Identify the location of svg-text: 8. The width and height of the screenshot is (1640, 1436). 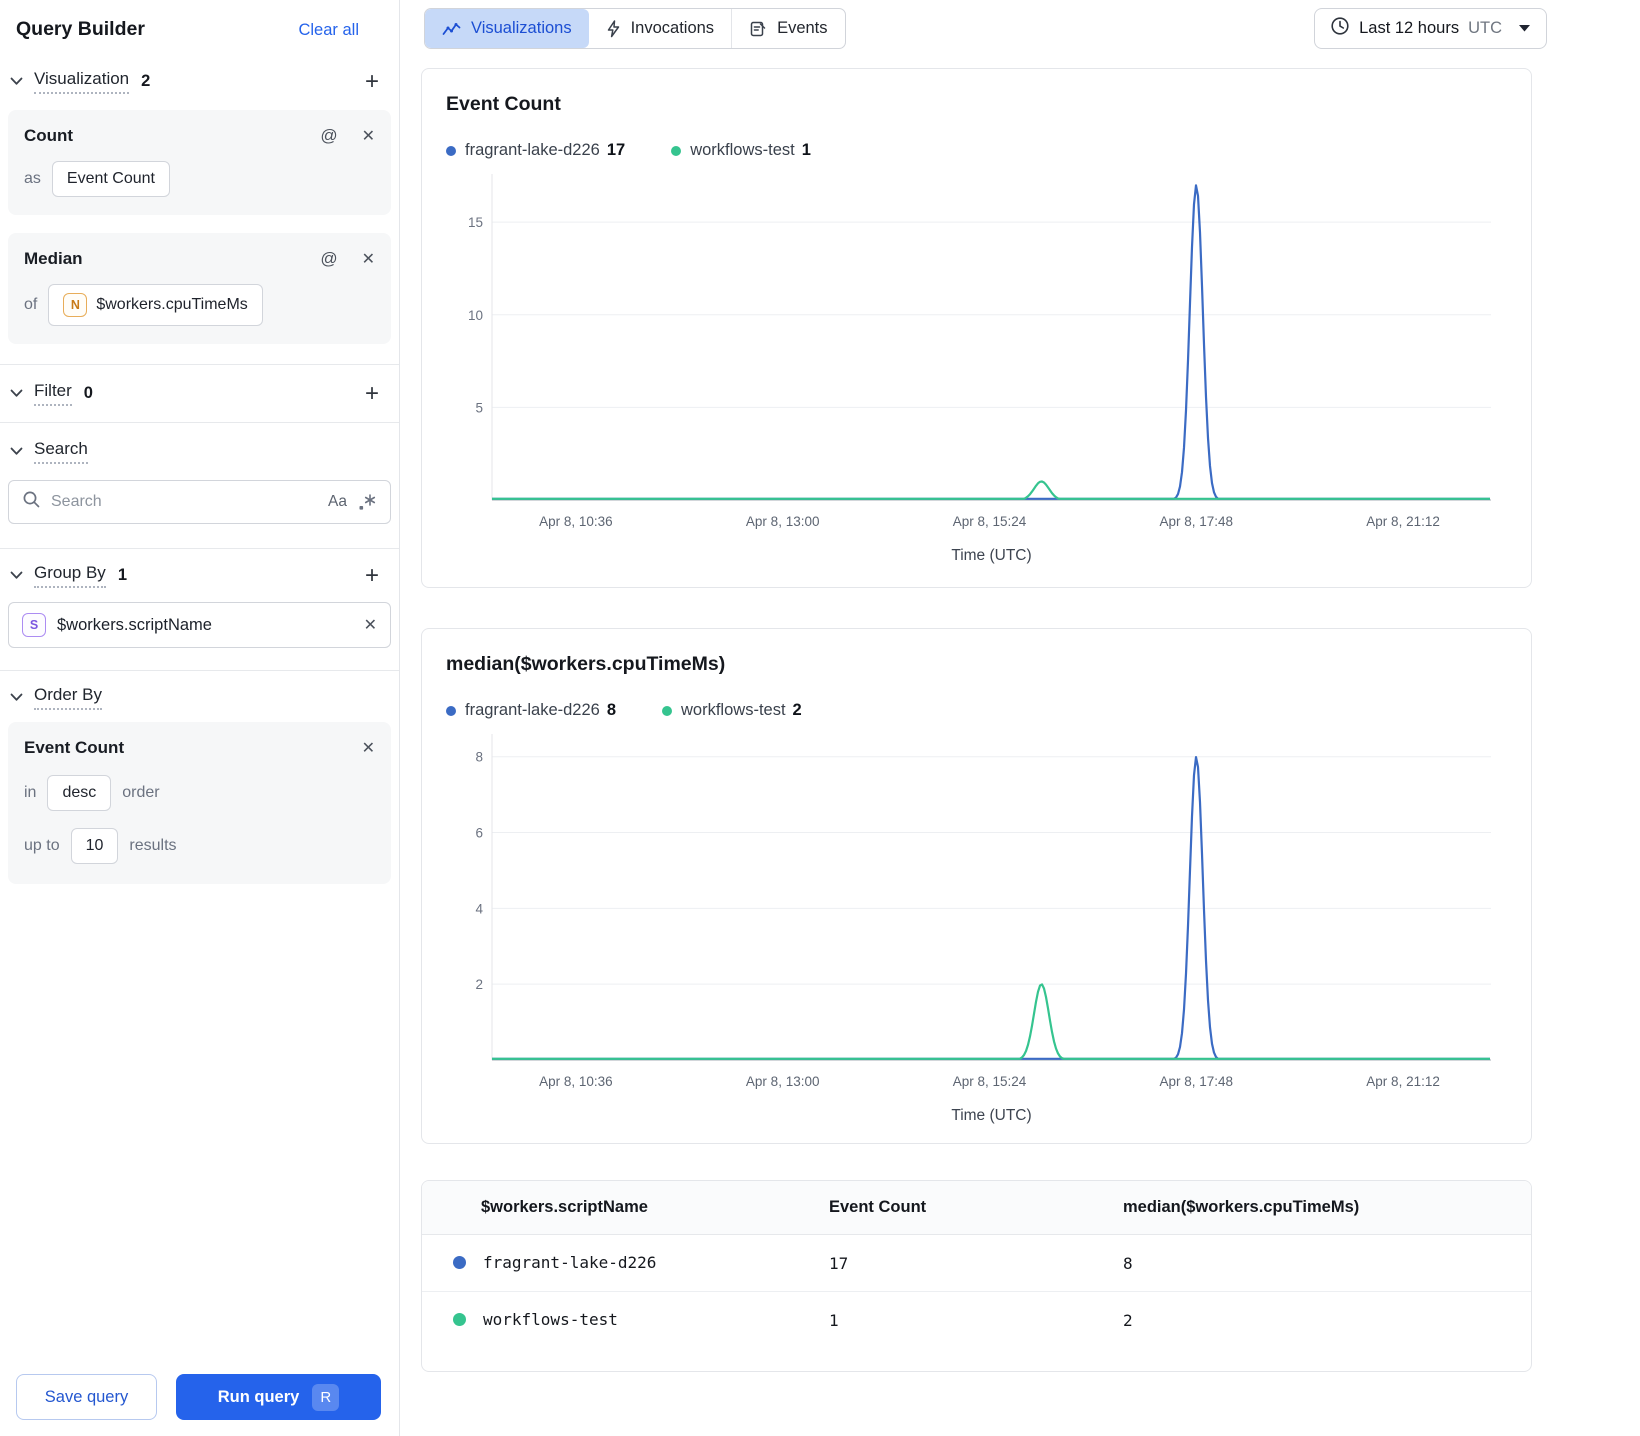
(479, 757).